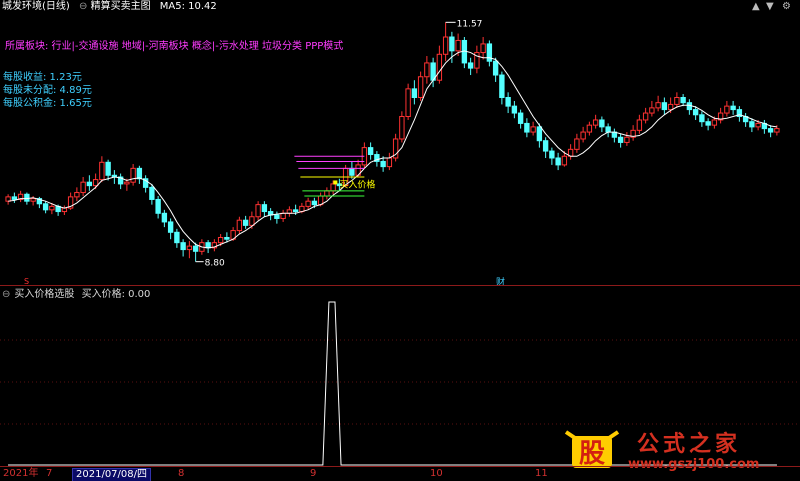 This screenshot has height=481, width=800. I want to click on axis-year: 2021年, so click(21, 473).